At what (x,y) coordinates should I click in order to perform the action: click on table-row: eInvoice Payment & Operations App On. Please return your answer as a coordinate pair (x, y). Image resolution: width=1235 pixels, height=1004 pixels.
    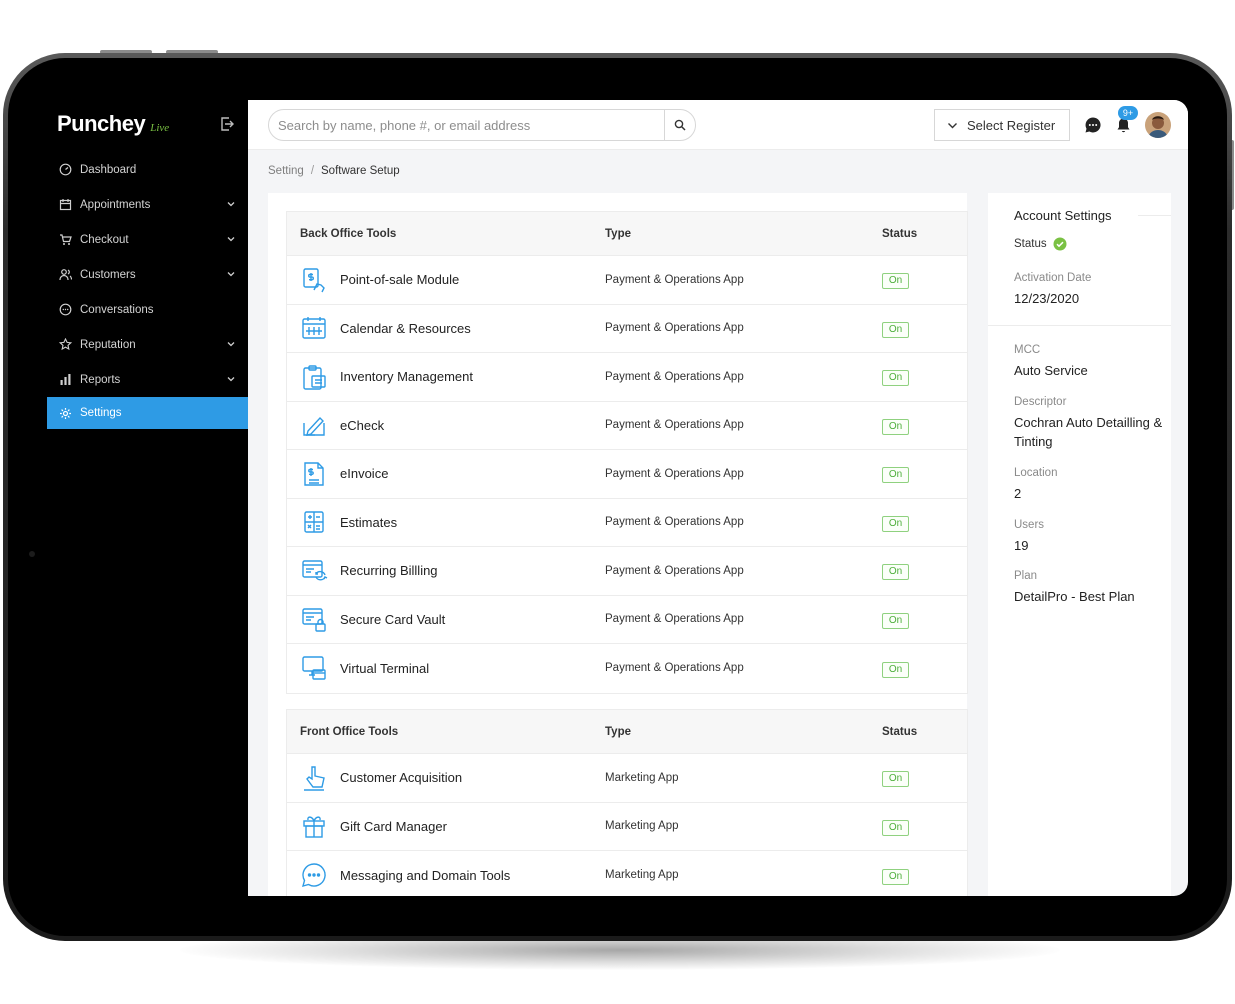
    Looking at the image, I should click on (627, 474).